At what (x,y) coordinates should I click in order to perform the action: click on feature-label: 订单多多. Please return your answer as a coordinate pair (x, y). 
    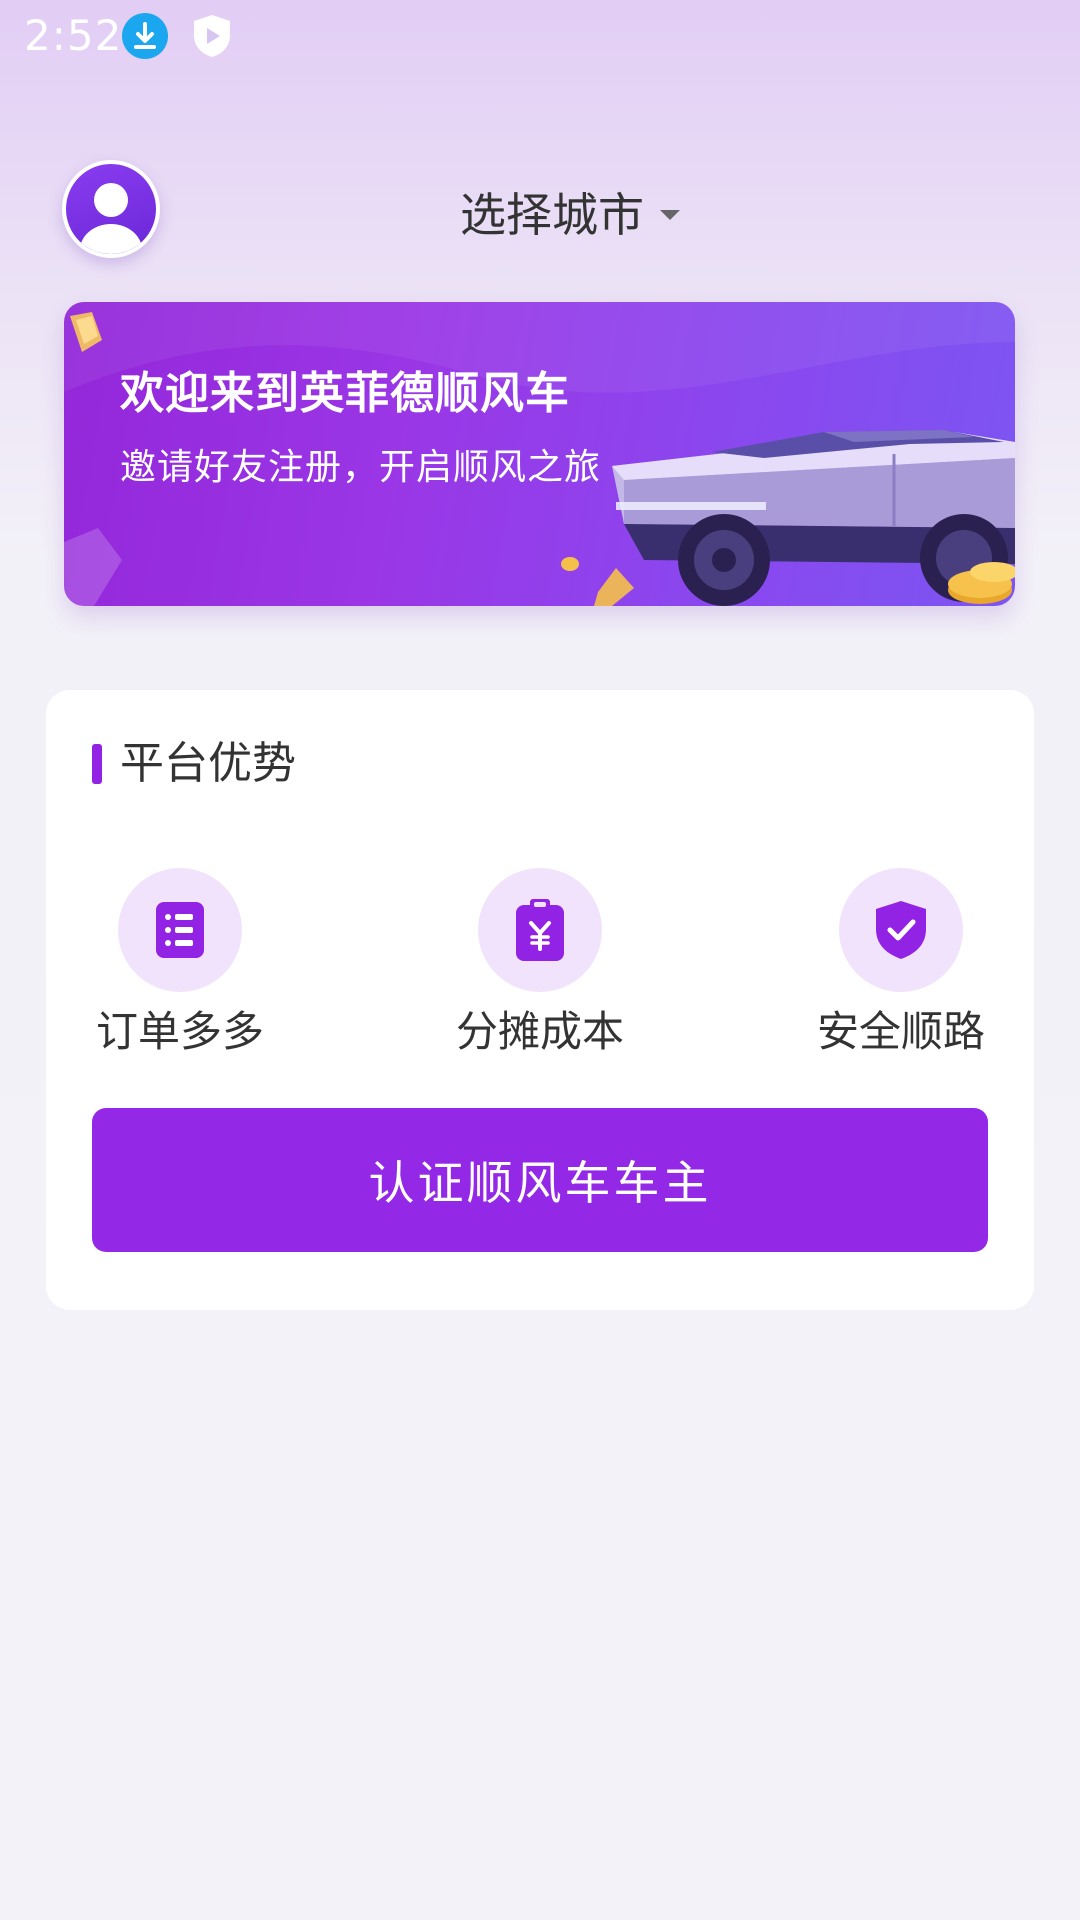
    Looking at the image, I should click on (179, 1031).